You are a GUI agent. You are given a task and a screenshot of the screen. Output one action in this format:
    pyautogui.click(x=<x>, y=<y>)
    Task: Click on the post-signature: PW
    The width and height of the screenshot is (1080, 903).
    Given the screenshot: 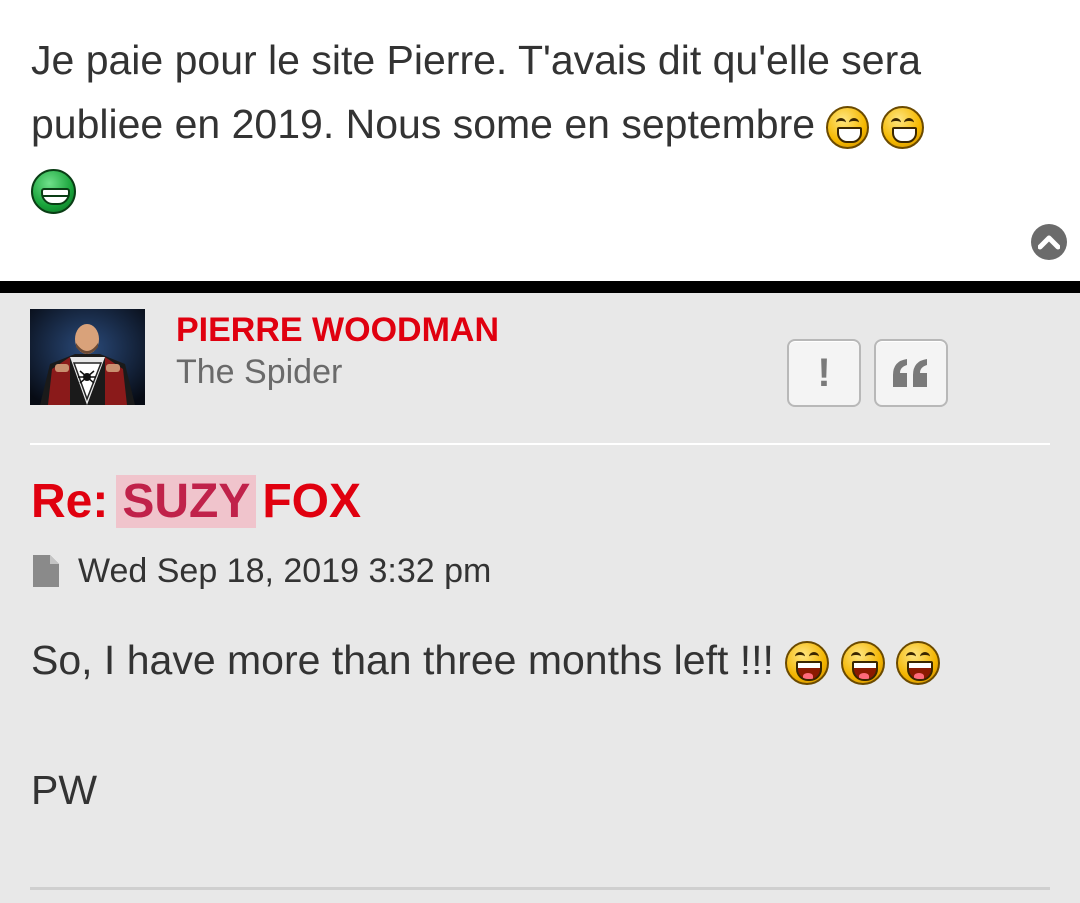 What is the action you would take?
    pyautogui.click(x=64, y=790)
    